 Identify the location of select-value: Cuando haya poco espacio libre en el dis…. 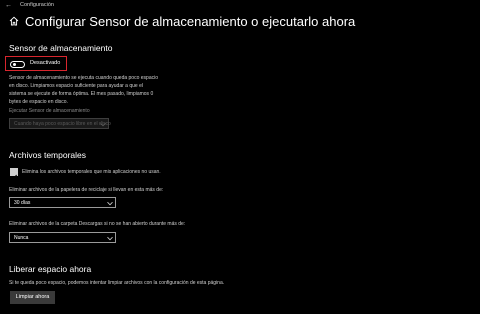
(62, 123).